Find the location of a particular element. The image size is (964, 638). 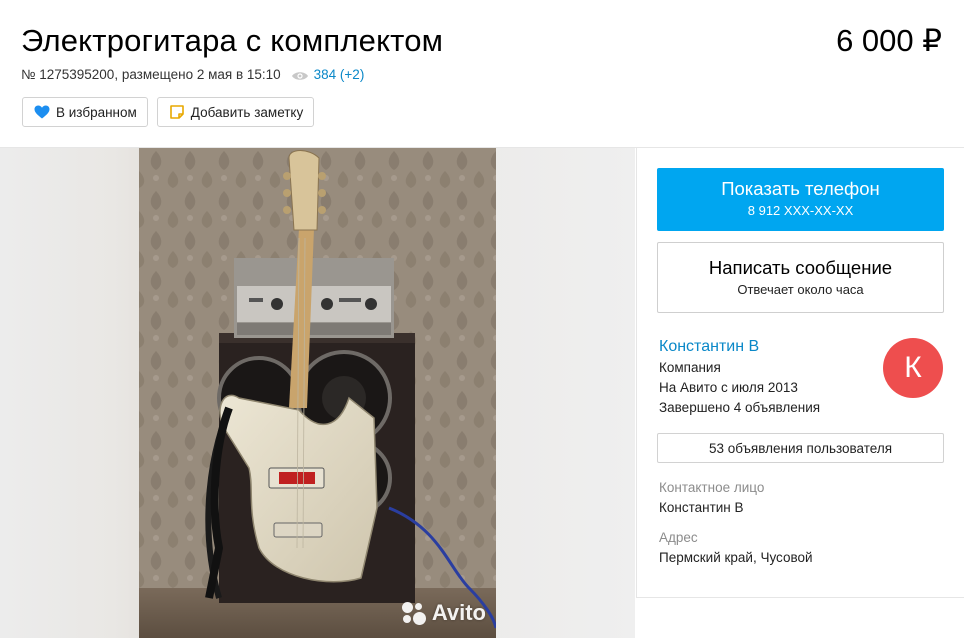

listing-title: Электрогитара с комплектом is located at coordinates (232, 40).